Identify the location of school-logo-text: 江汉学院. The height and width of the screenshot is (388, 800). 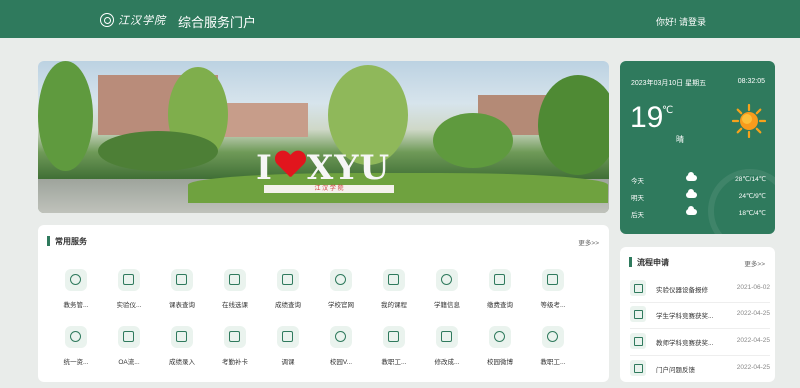
(142, 20).